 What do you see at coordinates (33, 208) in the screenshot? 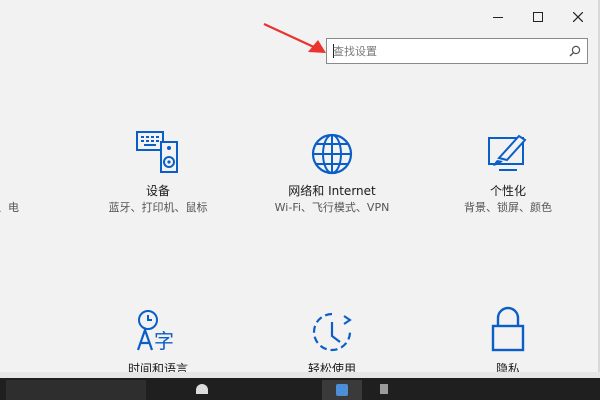
I see `settings-tile-system: 用、电` at bounding box center [33, 208].